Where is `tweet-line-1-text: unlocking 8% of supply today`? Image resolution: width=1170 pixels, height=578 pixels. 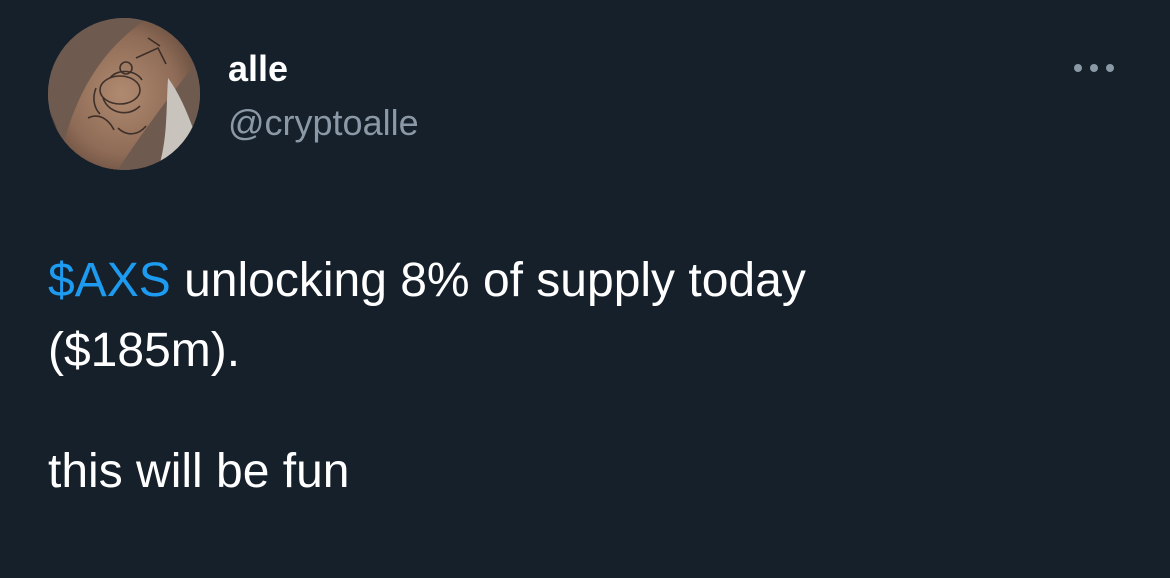
tweet-line-1-text: unlocking 8% of supply today is located at coordinates (488, 280).